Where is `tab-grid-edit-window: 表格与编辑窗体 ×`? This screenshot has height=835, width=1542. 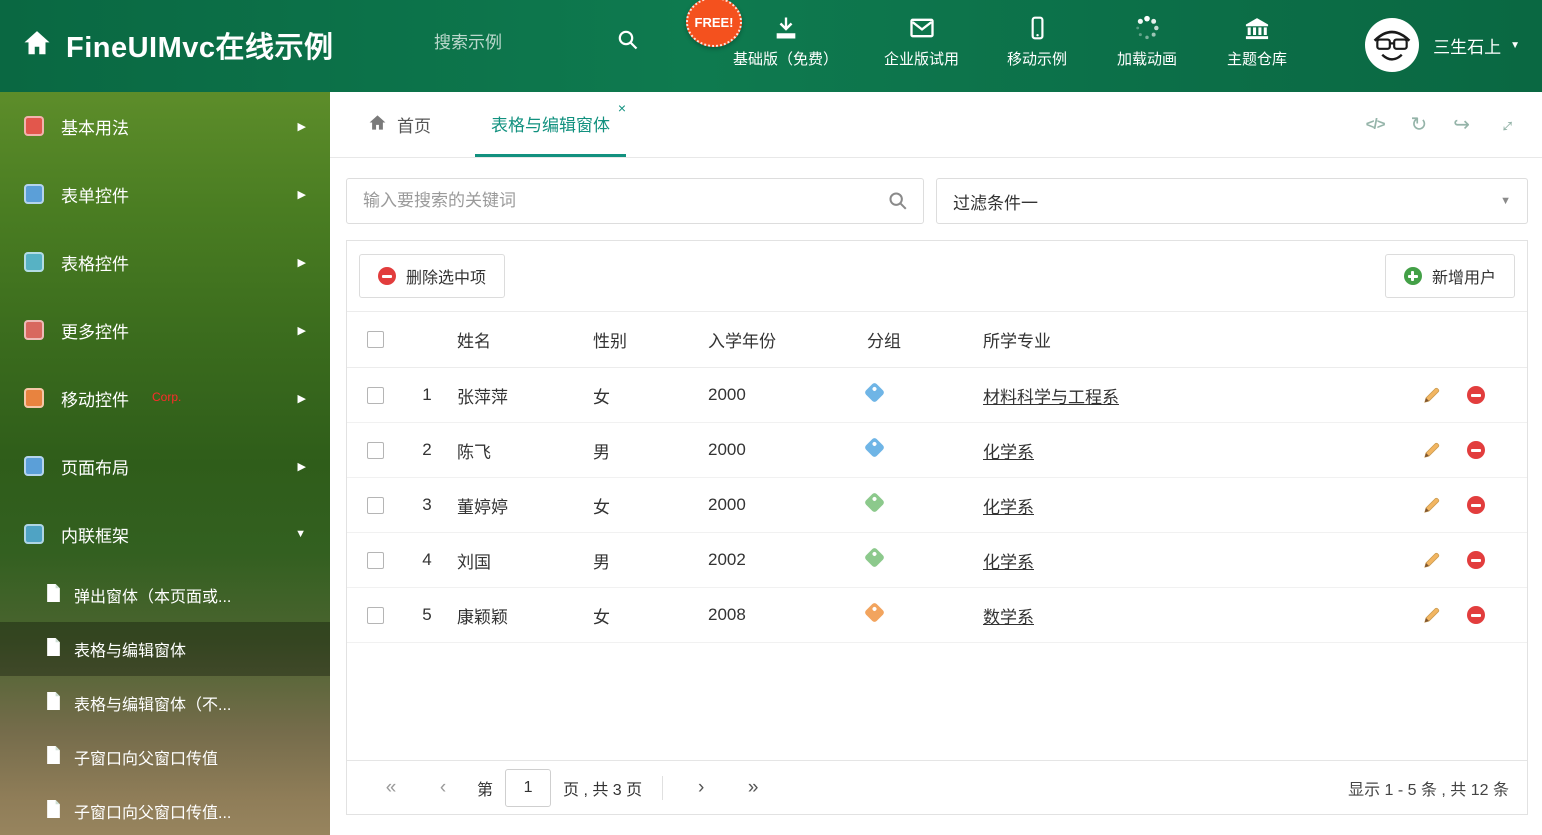 tab-grid-edit-window: 表格与编辑窗体 × is located at coordinates (550, 124).